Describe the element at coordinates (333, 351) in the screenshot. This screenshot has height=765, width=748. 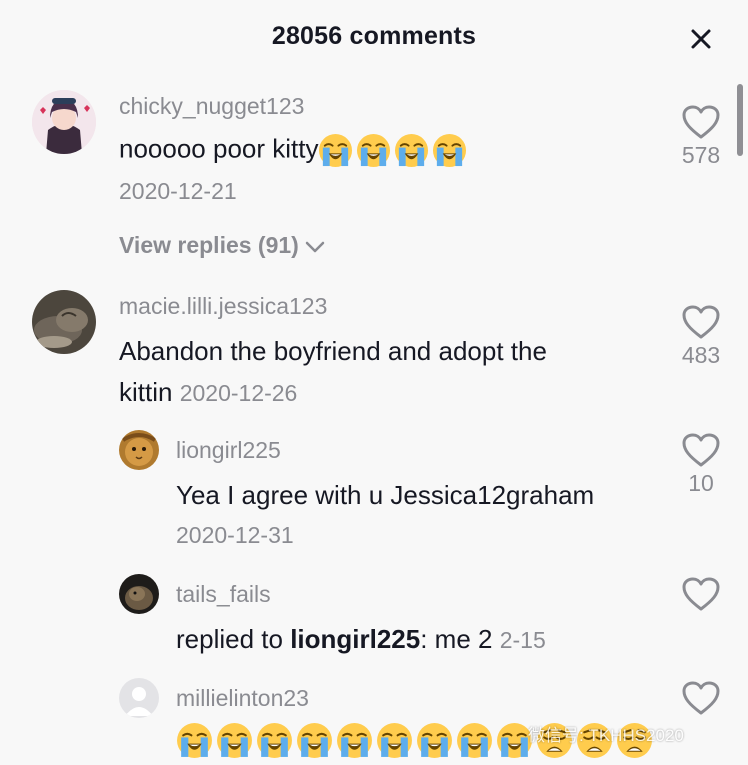
I see `comment-text: Abandon the boyfriend and adopt the` at that location.